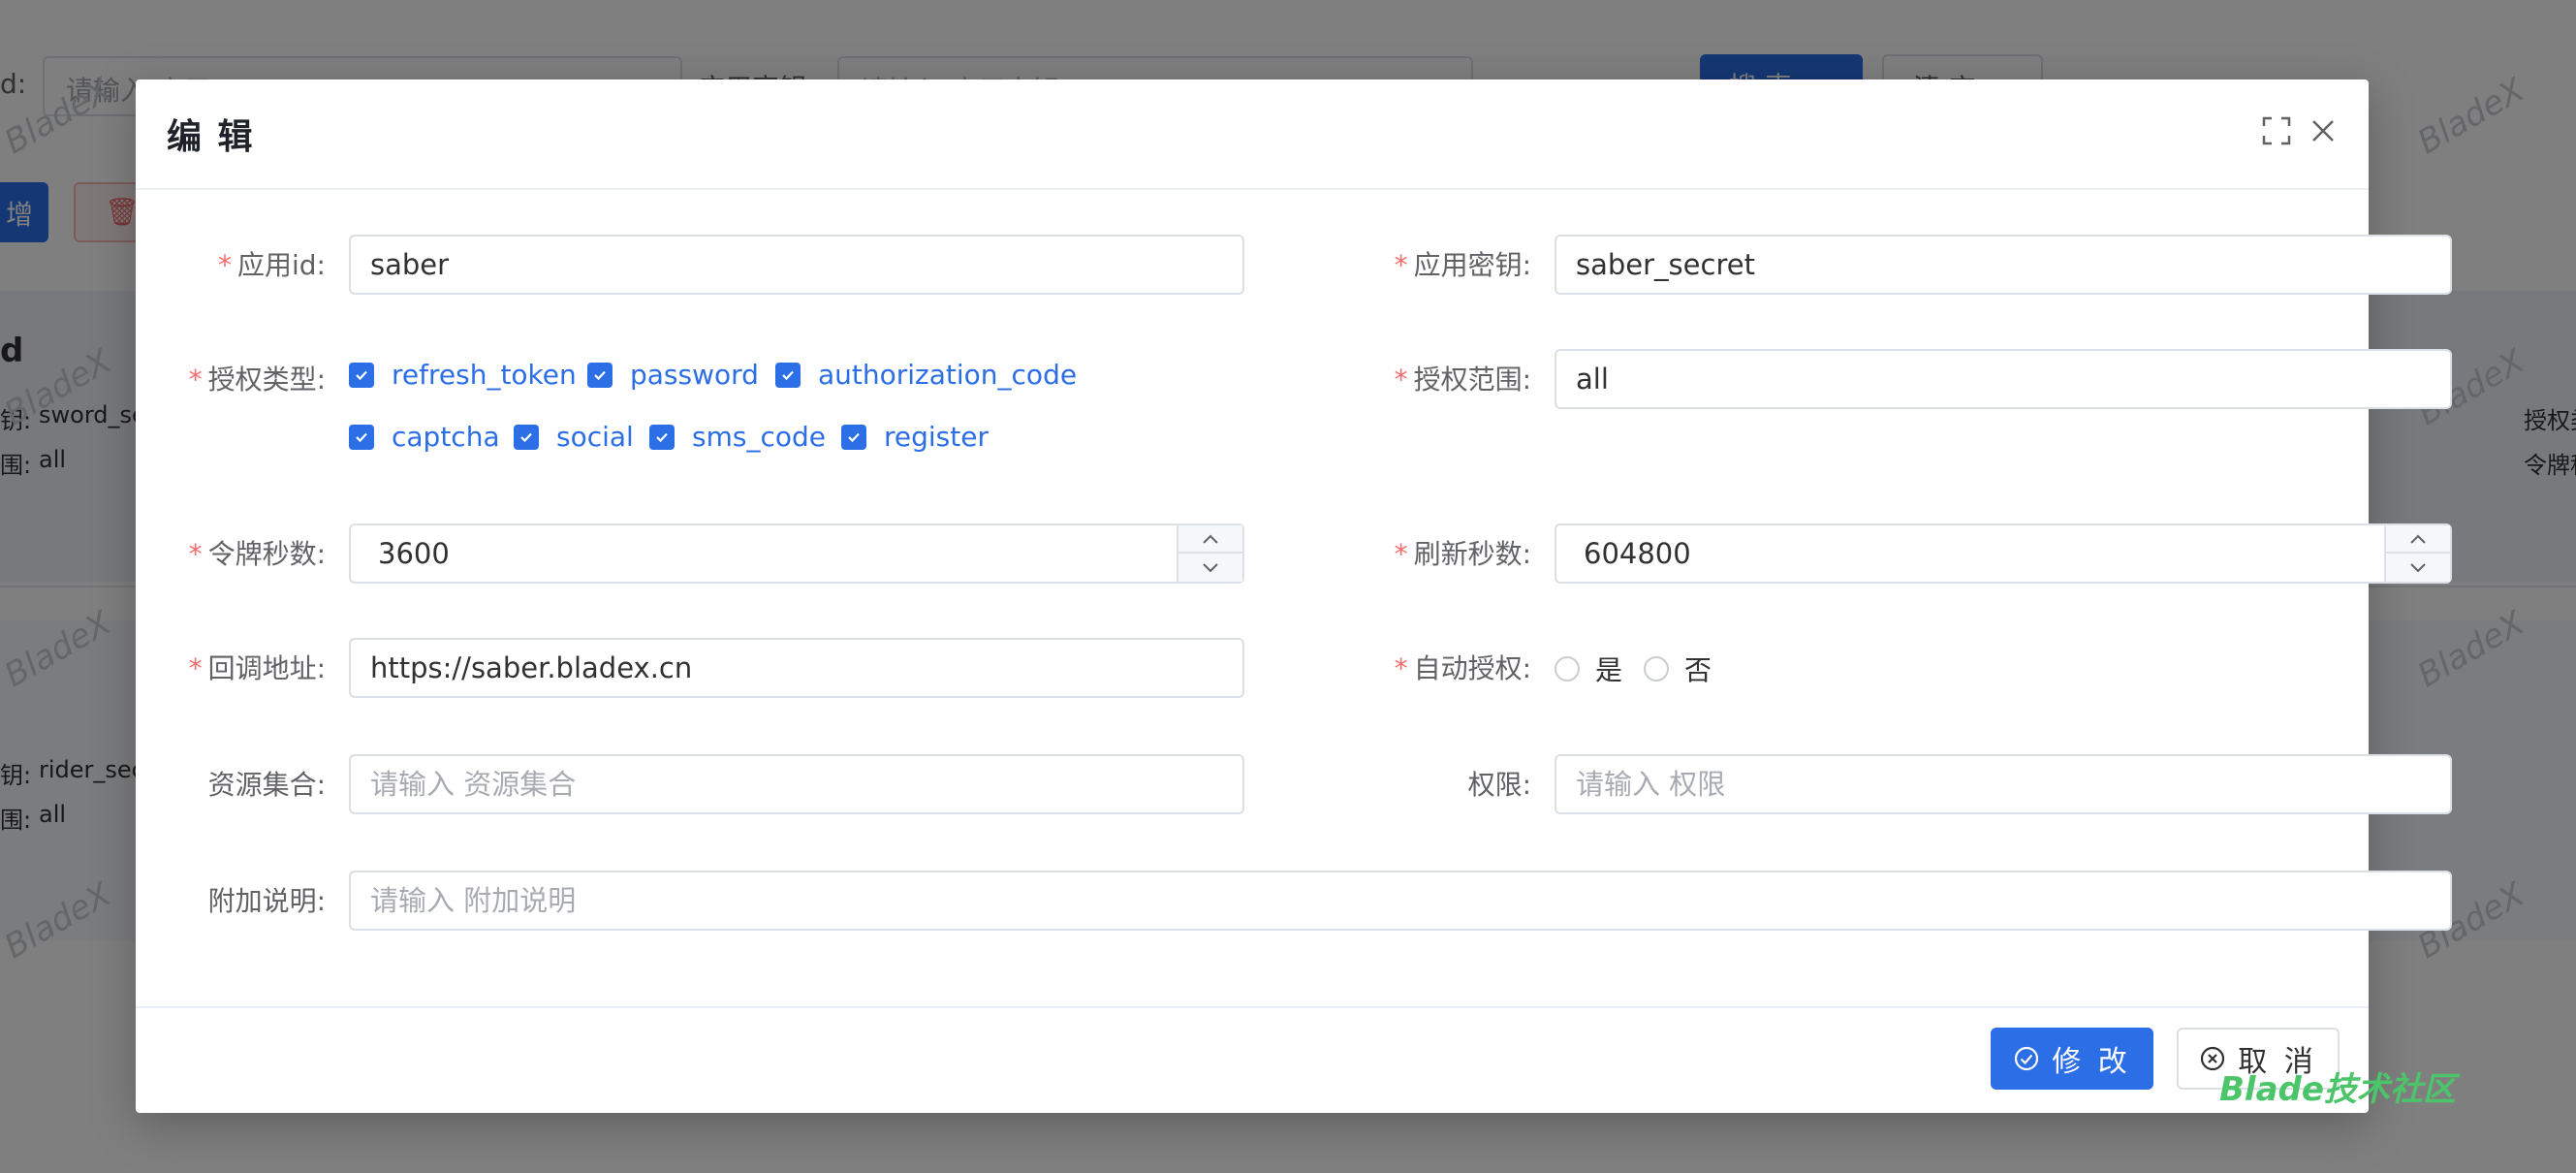 This screenshot has width=2576, height=1173. Describe the element at coordinates (266, 785) in the screenshot. I see `resource-ids-label: 资源集合:` at that location.